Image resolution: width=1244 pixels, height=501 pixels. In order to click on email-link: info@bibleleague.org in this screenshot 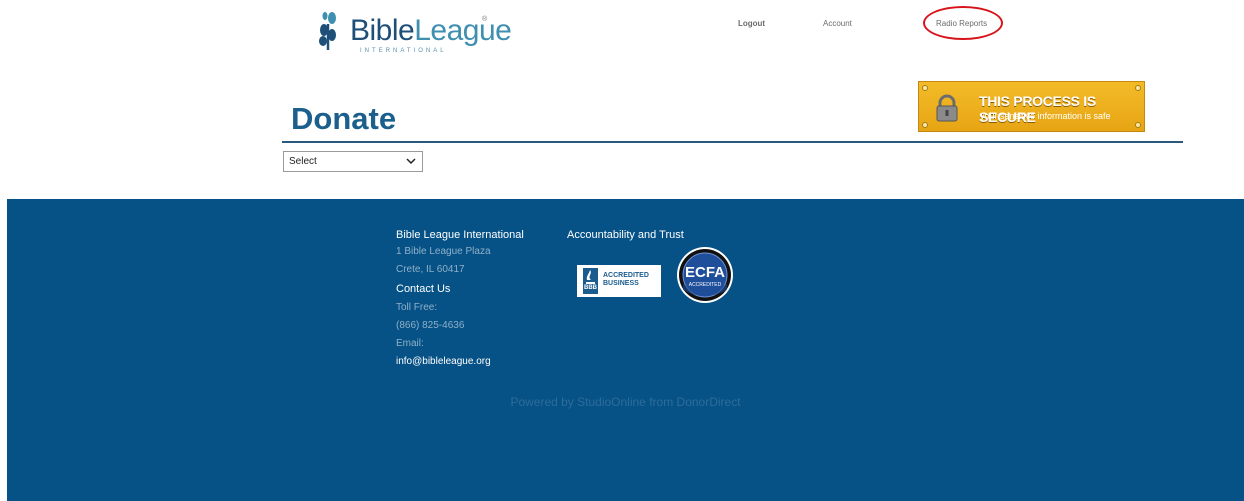, I will do `click(443, 361)`.